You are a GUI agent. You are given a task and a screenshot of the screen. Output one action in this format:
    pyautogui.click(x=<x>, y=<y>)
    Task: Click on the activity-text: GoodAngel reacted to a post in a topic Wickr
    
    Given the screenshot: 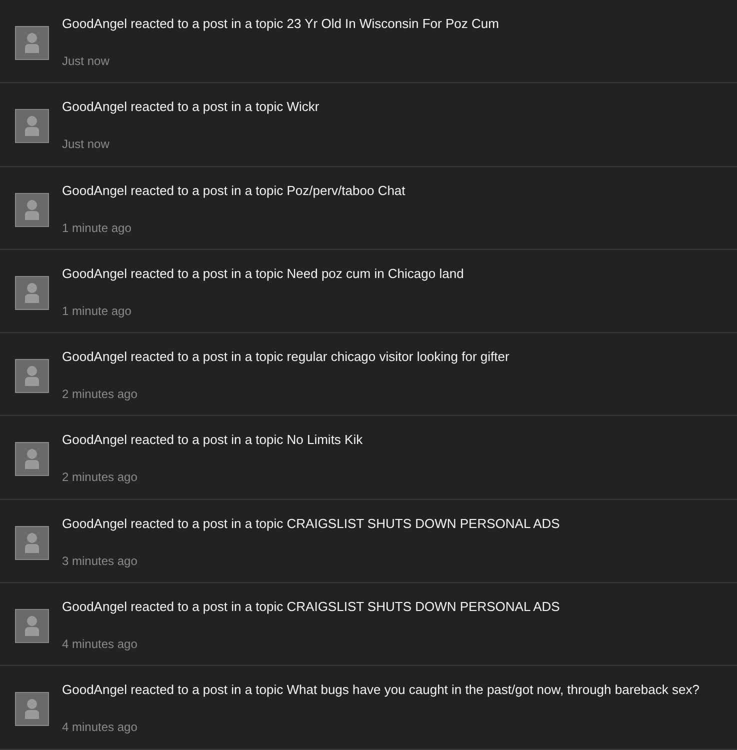 What is the action you would take?
    pyautogui.click(x=191, y=107)
    